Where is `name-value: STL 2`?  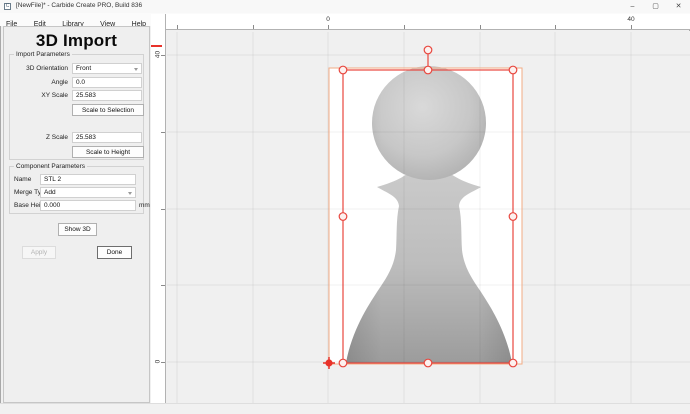 name-value: STL 2 is located at coordinates (53, 179).